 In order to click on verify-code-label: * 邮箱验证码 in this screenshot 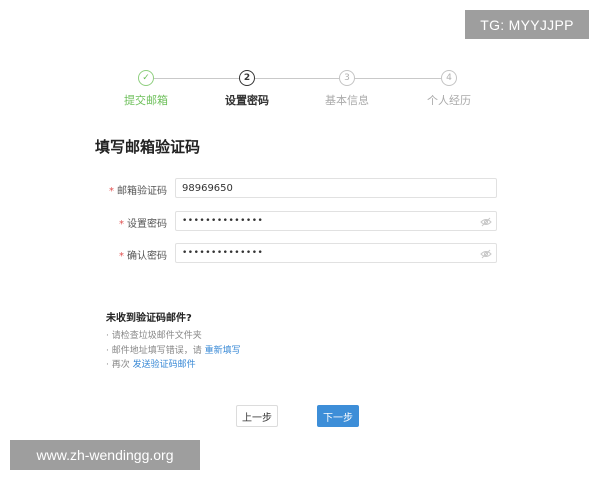, I will do `click(138, 189)`.